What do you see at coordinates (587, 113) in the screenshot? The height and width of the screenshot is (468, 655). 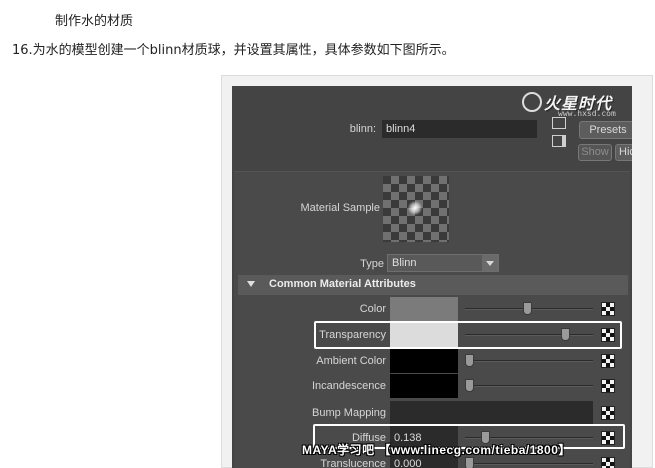 I see `logo-url-text: www.hxsd.com` at bounding box center [587, 113].